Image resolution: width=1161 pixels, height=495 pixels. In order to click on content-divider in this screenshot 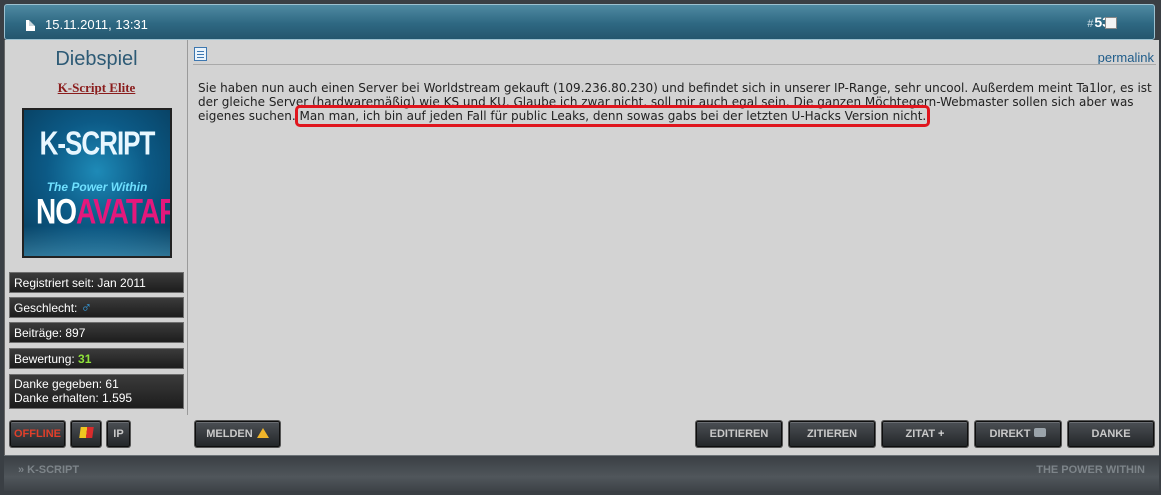, I will do `click(674, 64)`.